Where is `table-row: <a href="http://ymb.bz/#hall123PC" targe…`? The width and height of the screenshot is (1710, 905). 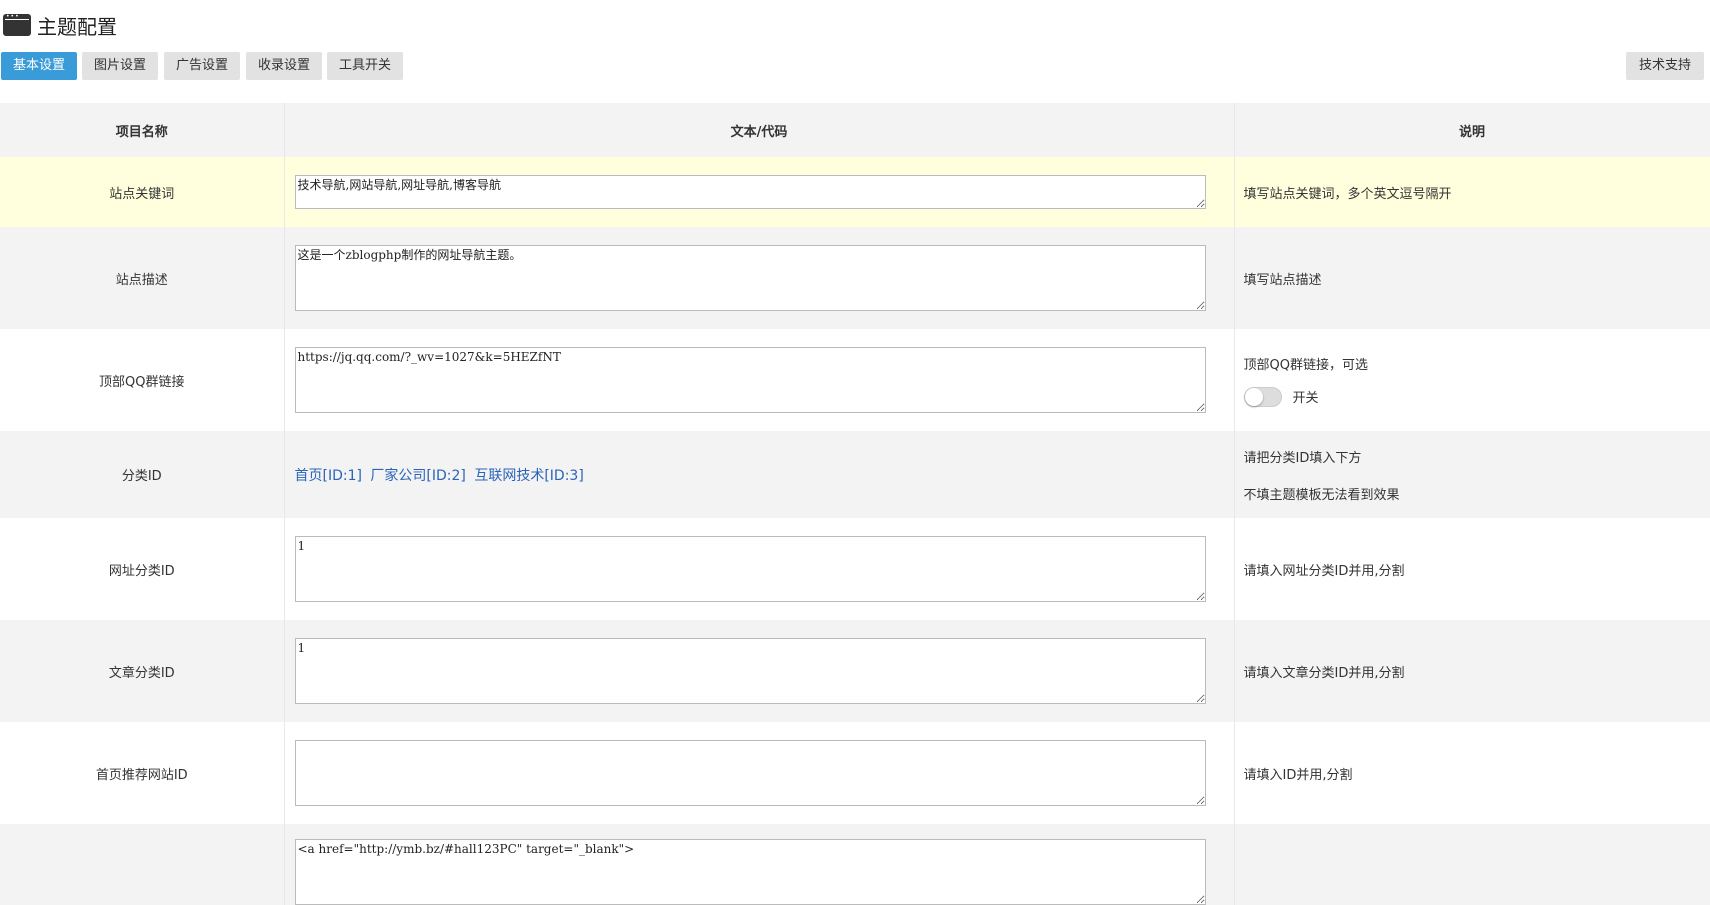 table-row: <a href="http://ymb.bz/#hall123PC" targe… is located at coordinates (855, 864).